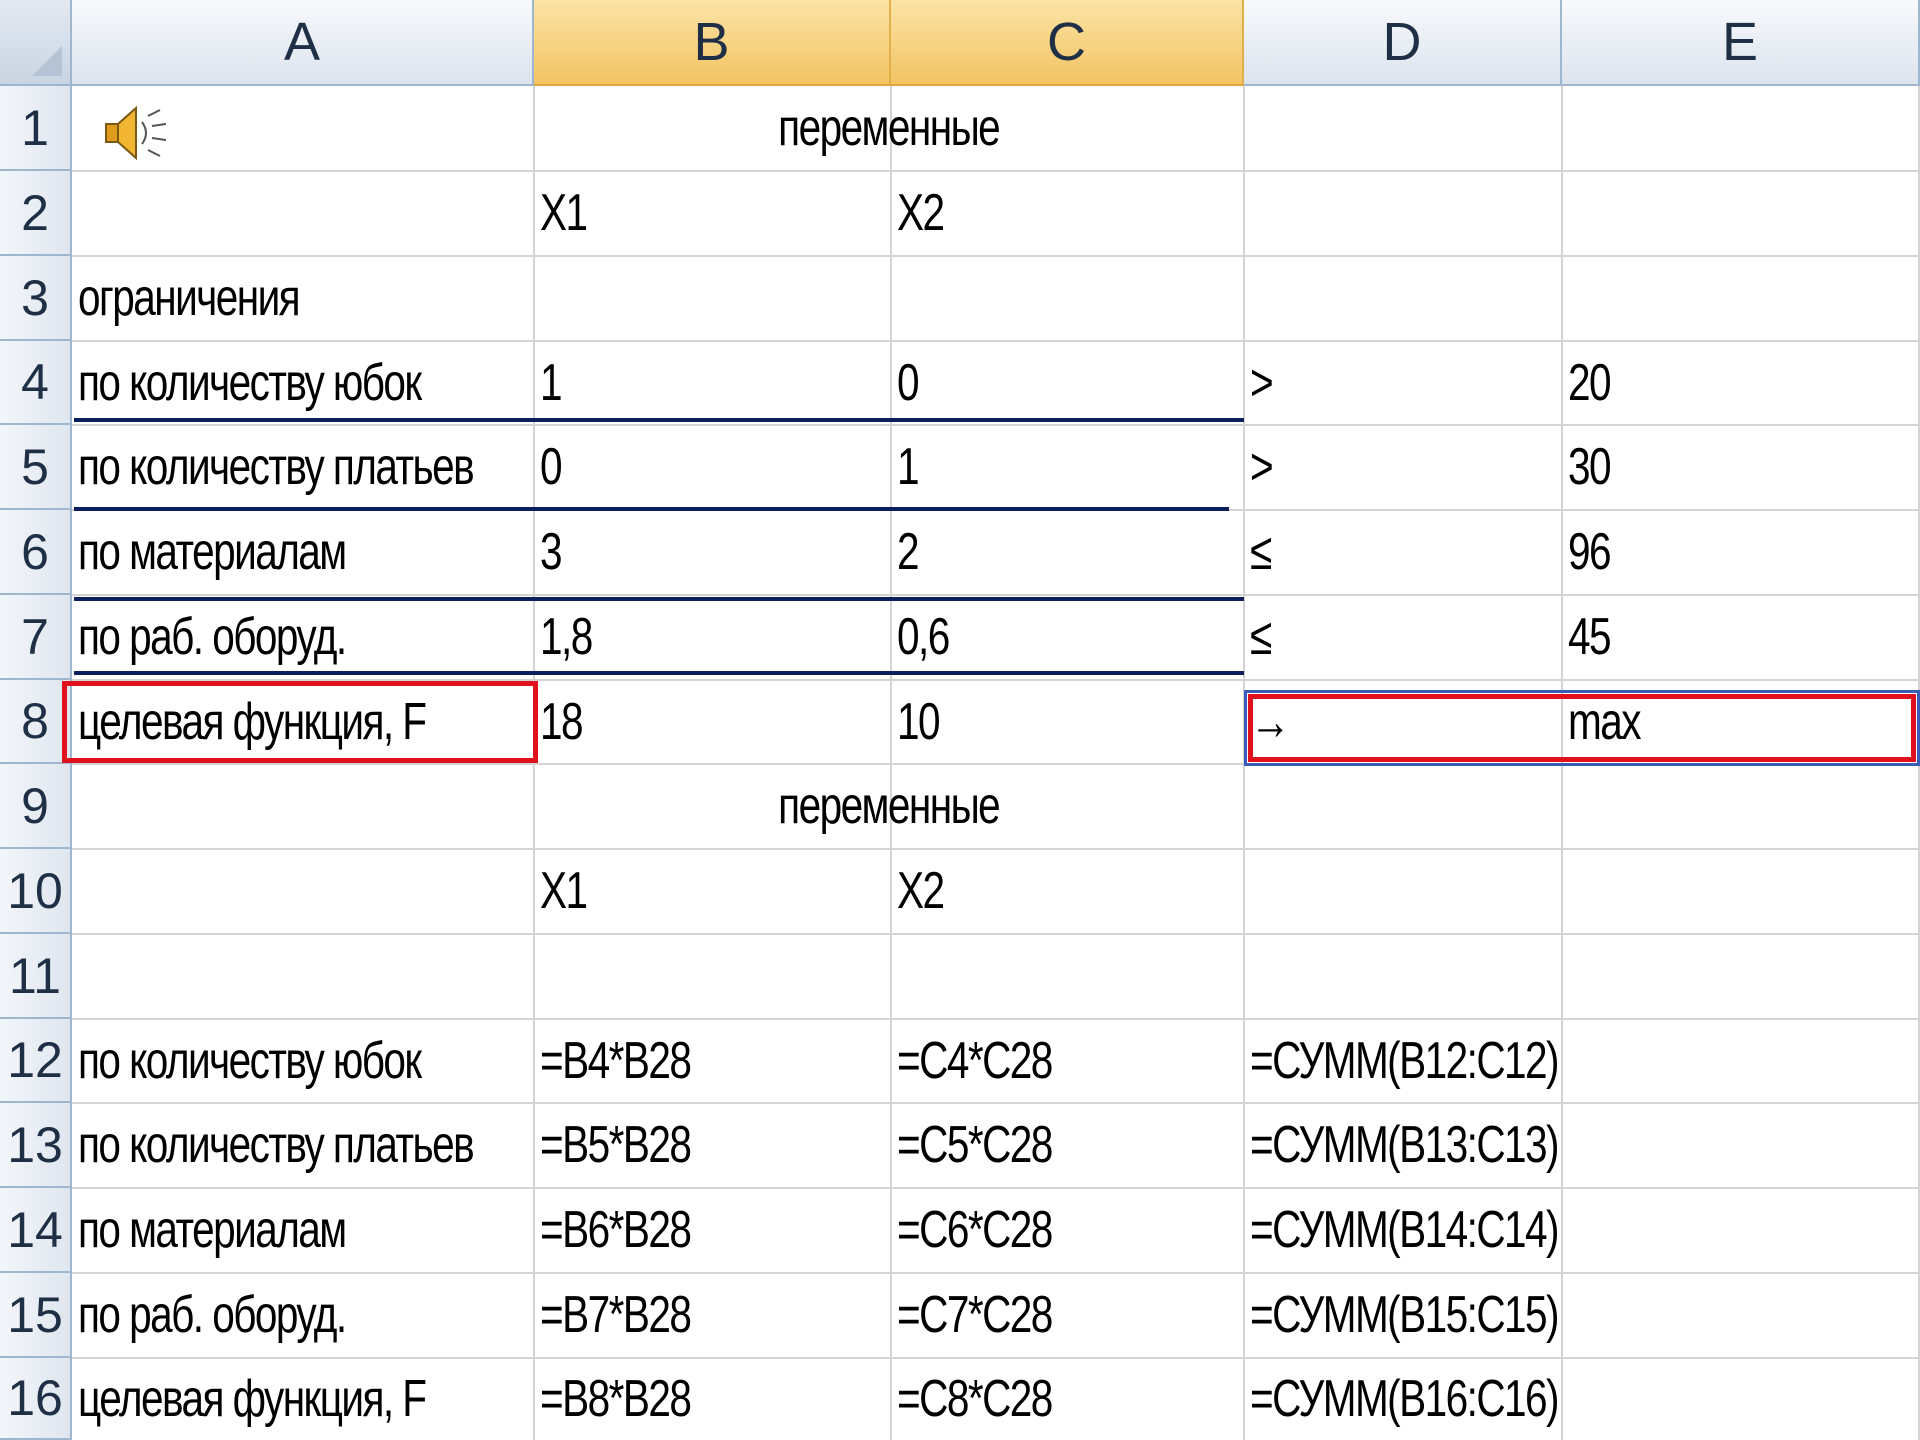 The height and width of the screenshot is (1440, 1920). What do you see at coordinates (996, 934) in the screenshot?
I see `gridline-horizontal` at bounding box center [996, 934].